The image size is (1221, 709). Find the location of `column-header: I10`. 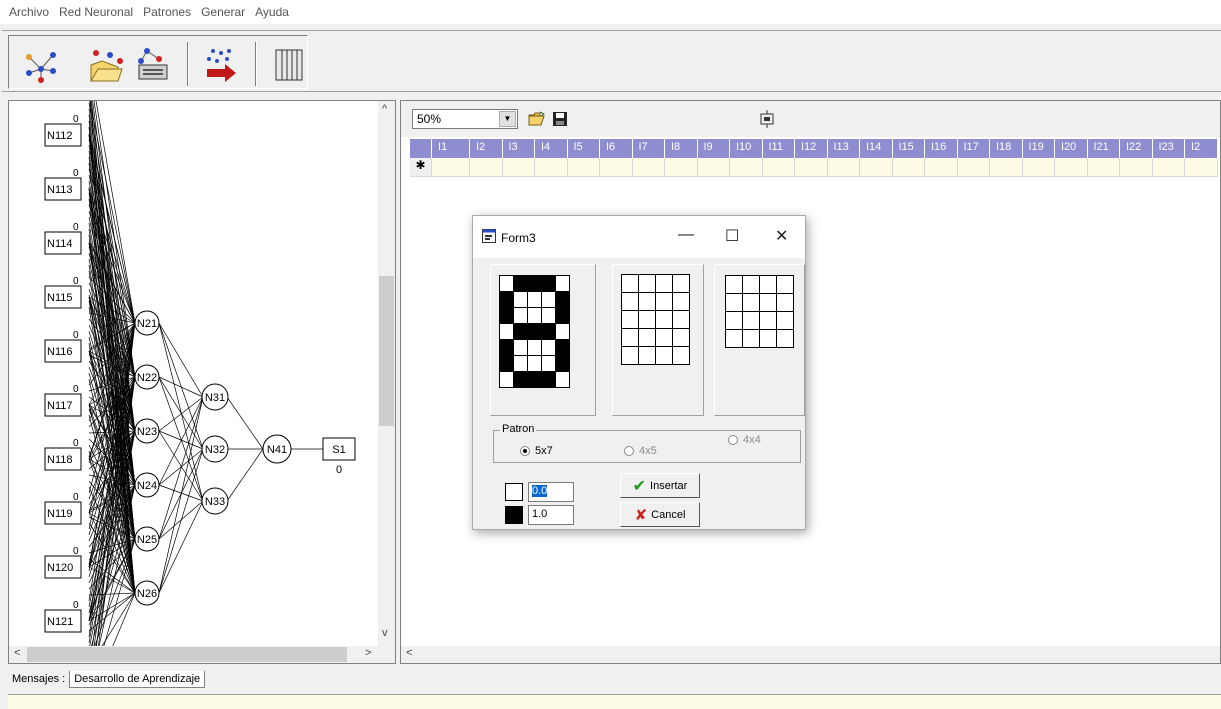

column-header: I10 is located at coordinates (746, 148).